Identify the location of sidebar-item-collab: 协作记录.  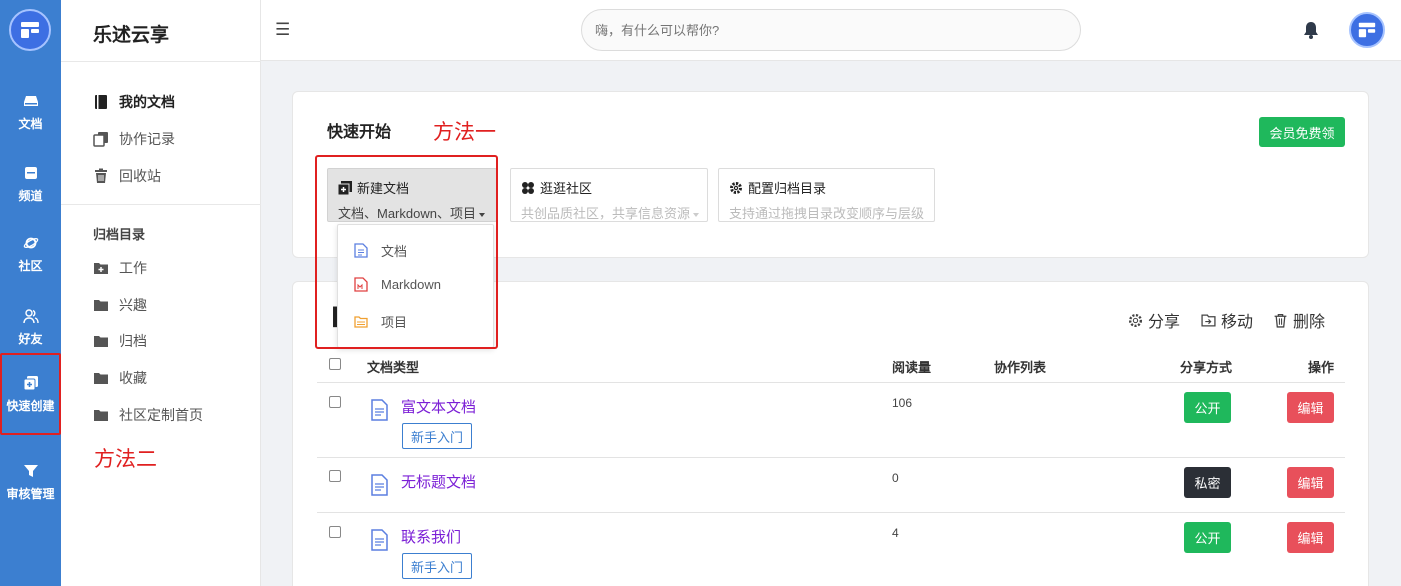
(134, 139).